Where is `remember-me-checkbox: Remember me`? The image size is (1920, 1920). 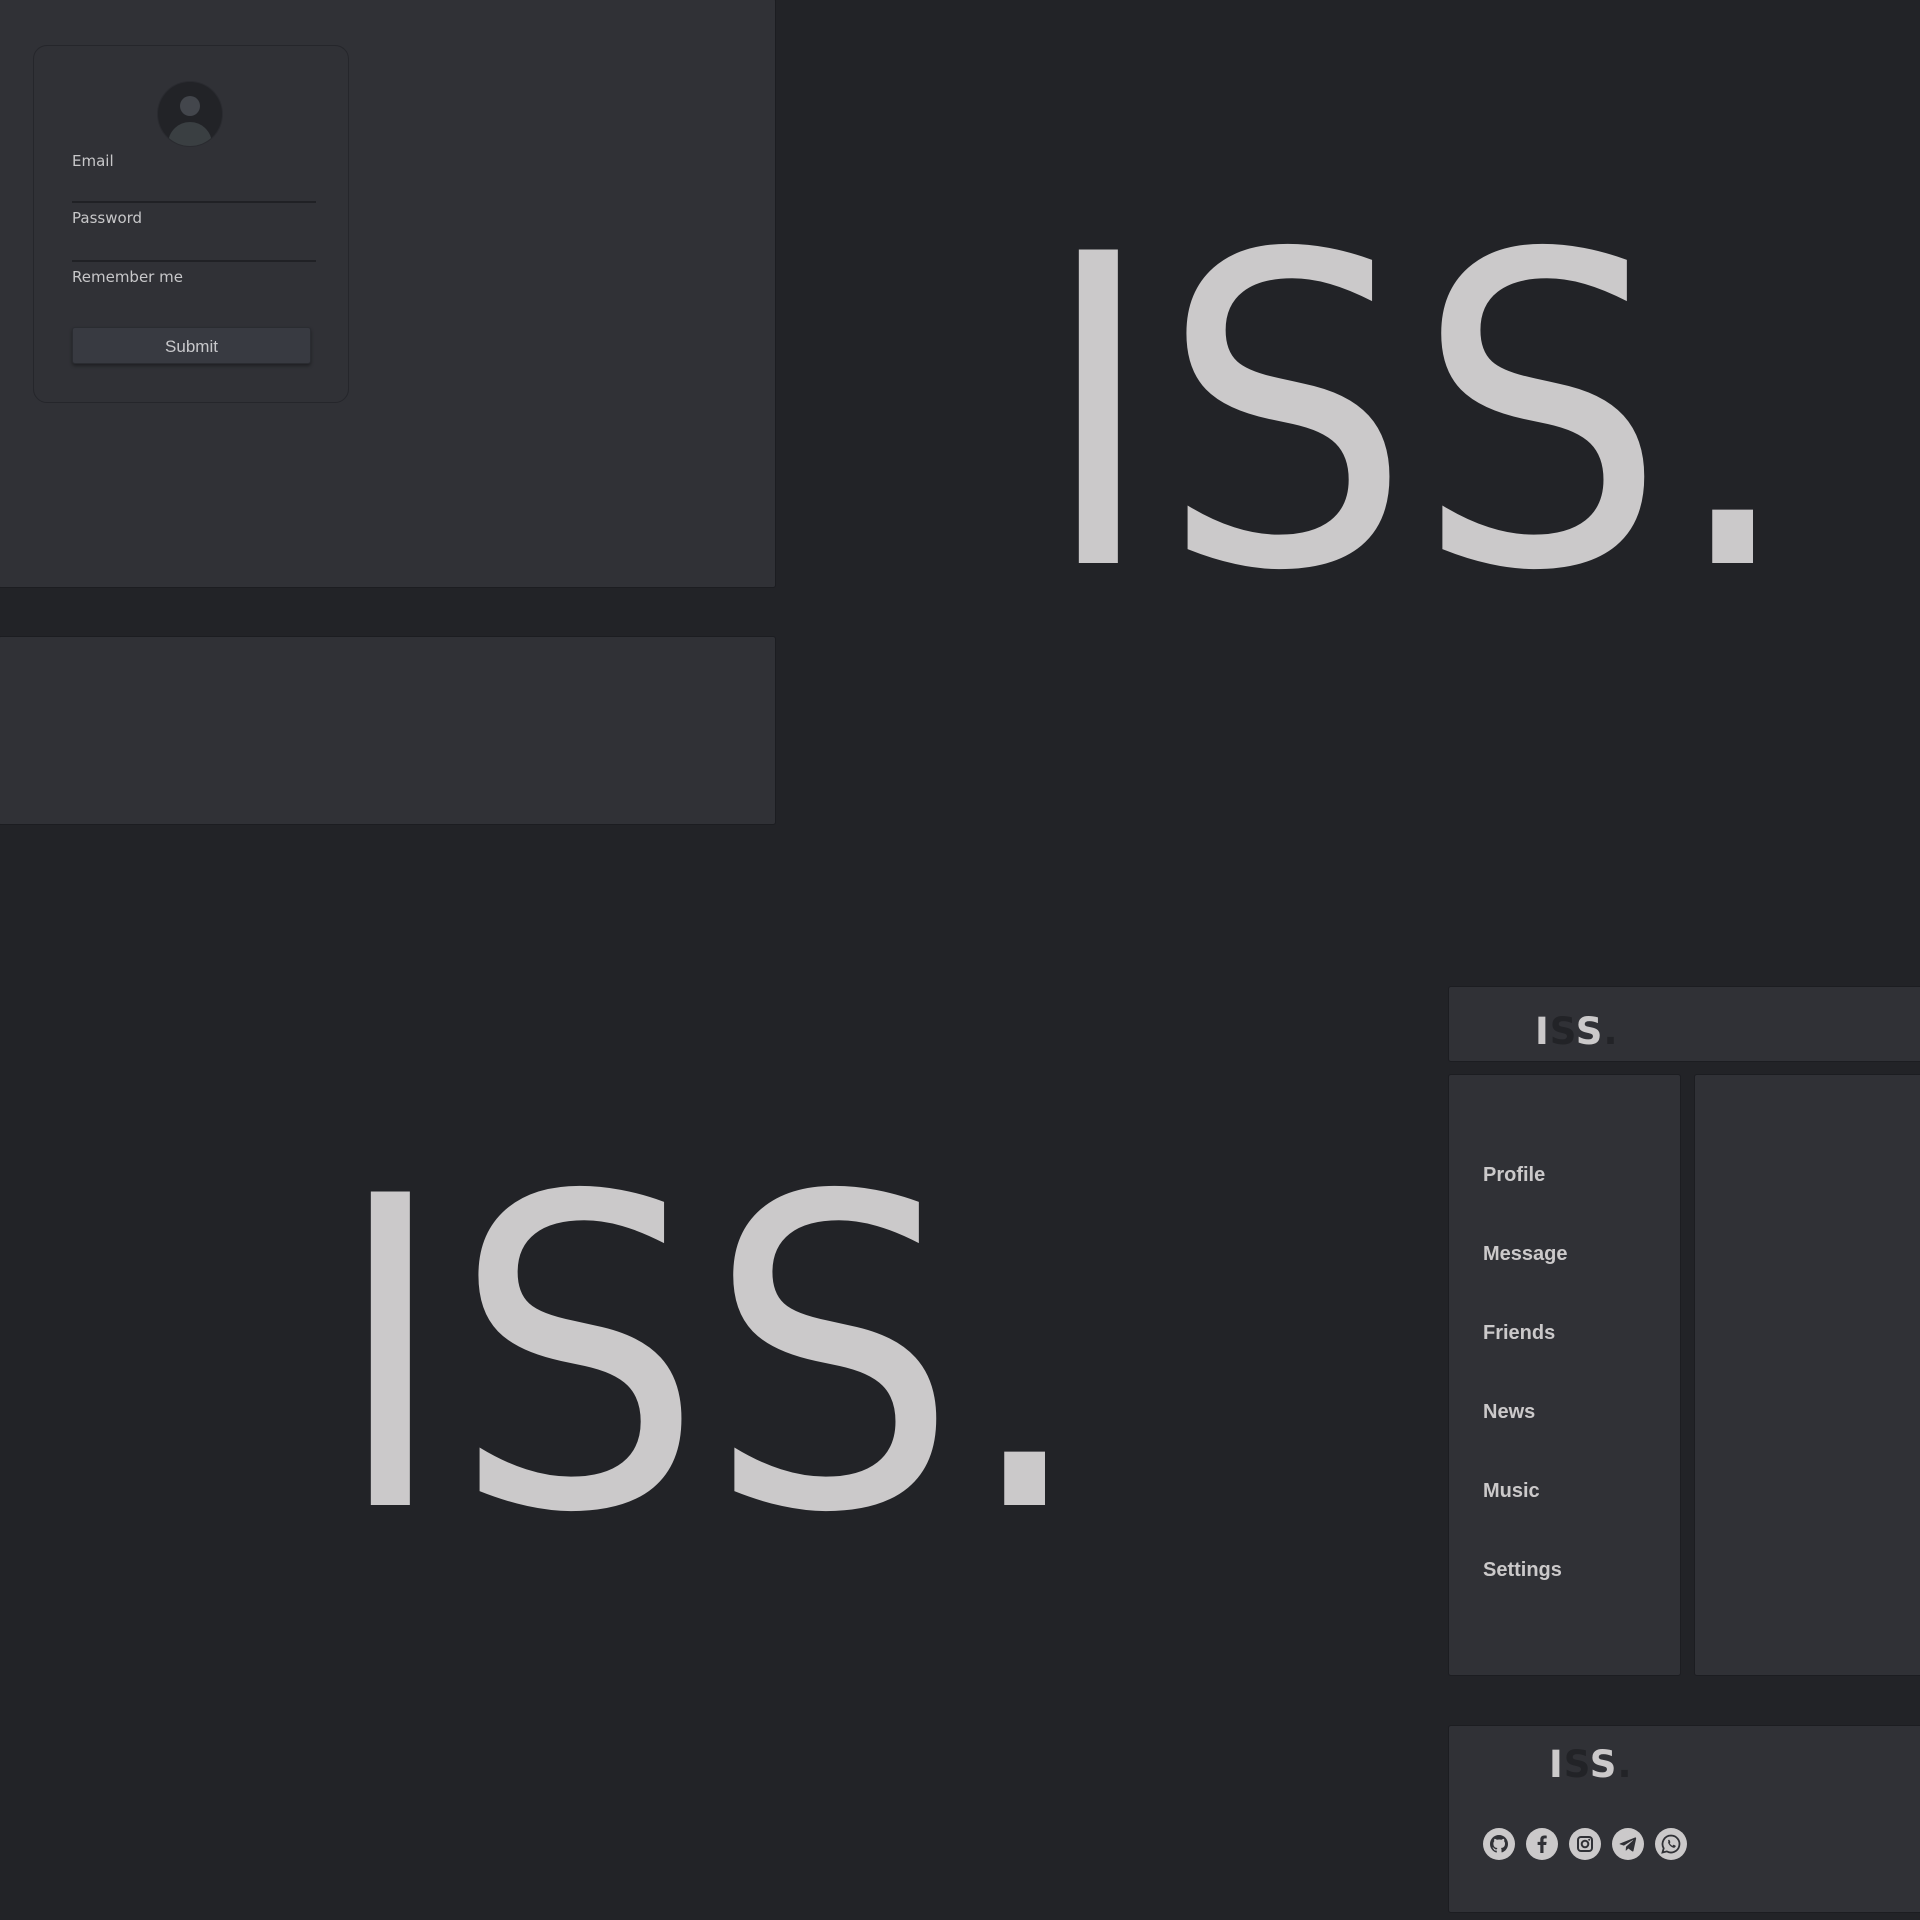
remember-me-checkbox: Remember me is located at coordinates (127, 277).